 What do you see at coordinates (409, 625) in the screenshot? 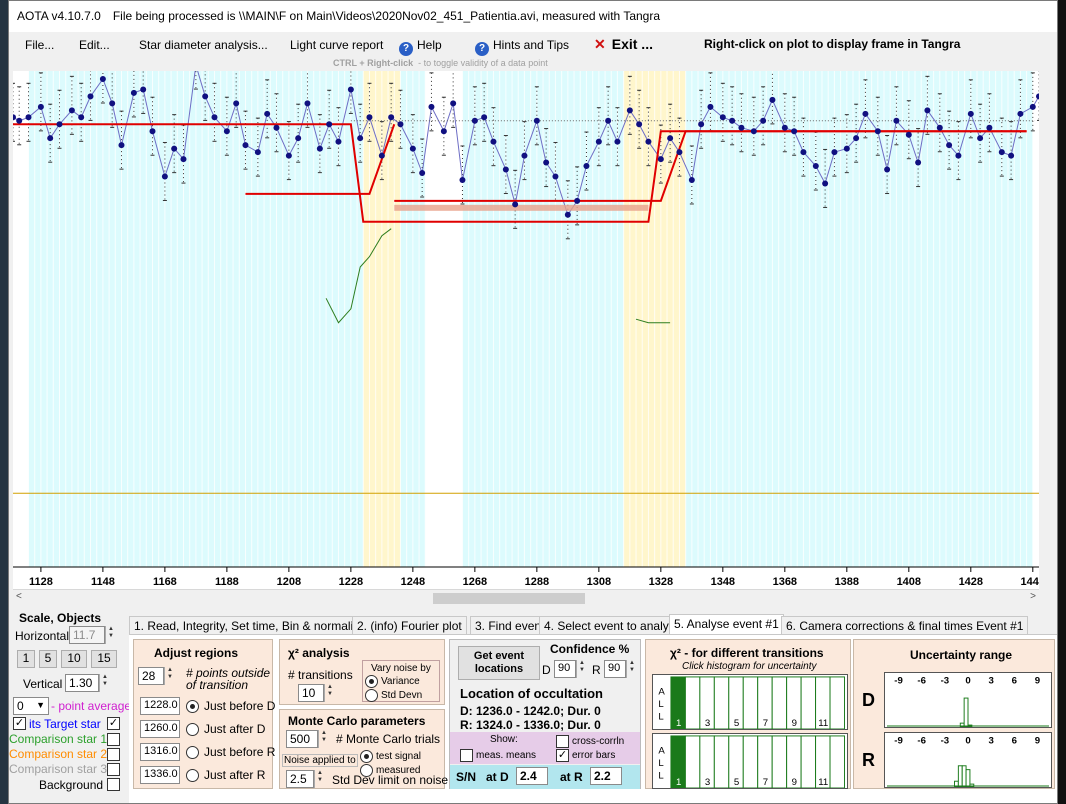
I see `tab-fourier: 2. (info) Fourier plot` at bounding box center [409, 625].